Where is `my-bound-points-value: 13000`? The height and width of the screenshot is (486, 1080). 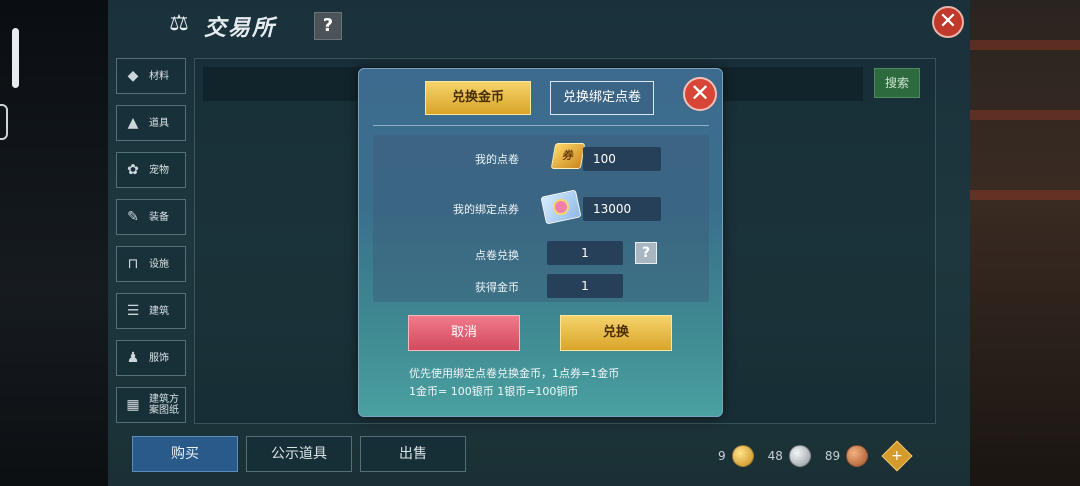 my-bound-points-value: 13000 is located at coordinates (622, 209).